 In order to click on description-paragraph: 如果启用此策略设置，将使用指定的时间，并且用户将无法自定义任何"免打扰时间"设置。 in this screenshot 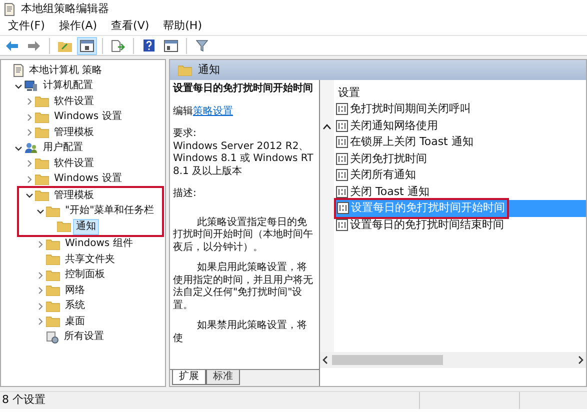, I will do `click(243, 287)`.